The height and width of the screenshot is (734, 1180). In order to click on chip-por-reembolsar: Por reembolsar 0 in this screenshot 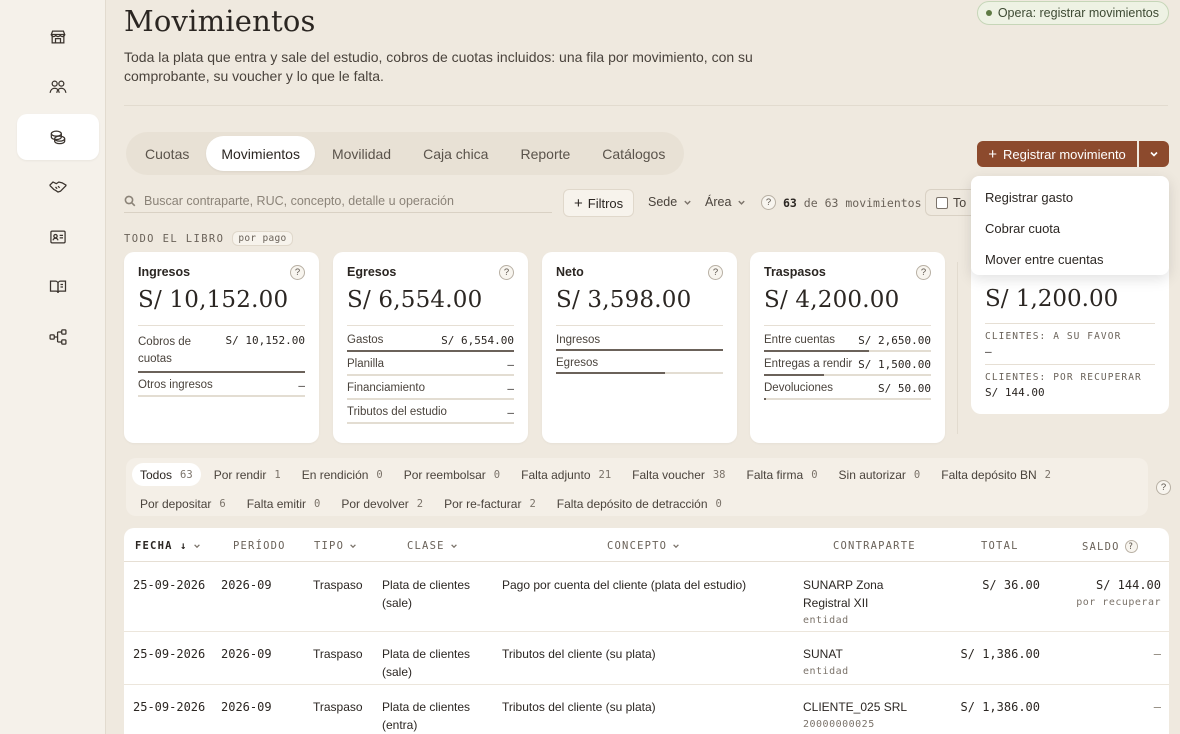, I will do `click(452, 474)`.